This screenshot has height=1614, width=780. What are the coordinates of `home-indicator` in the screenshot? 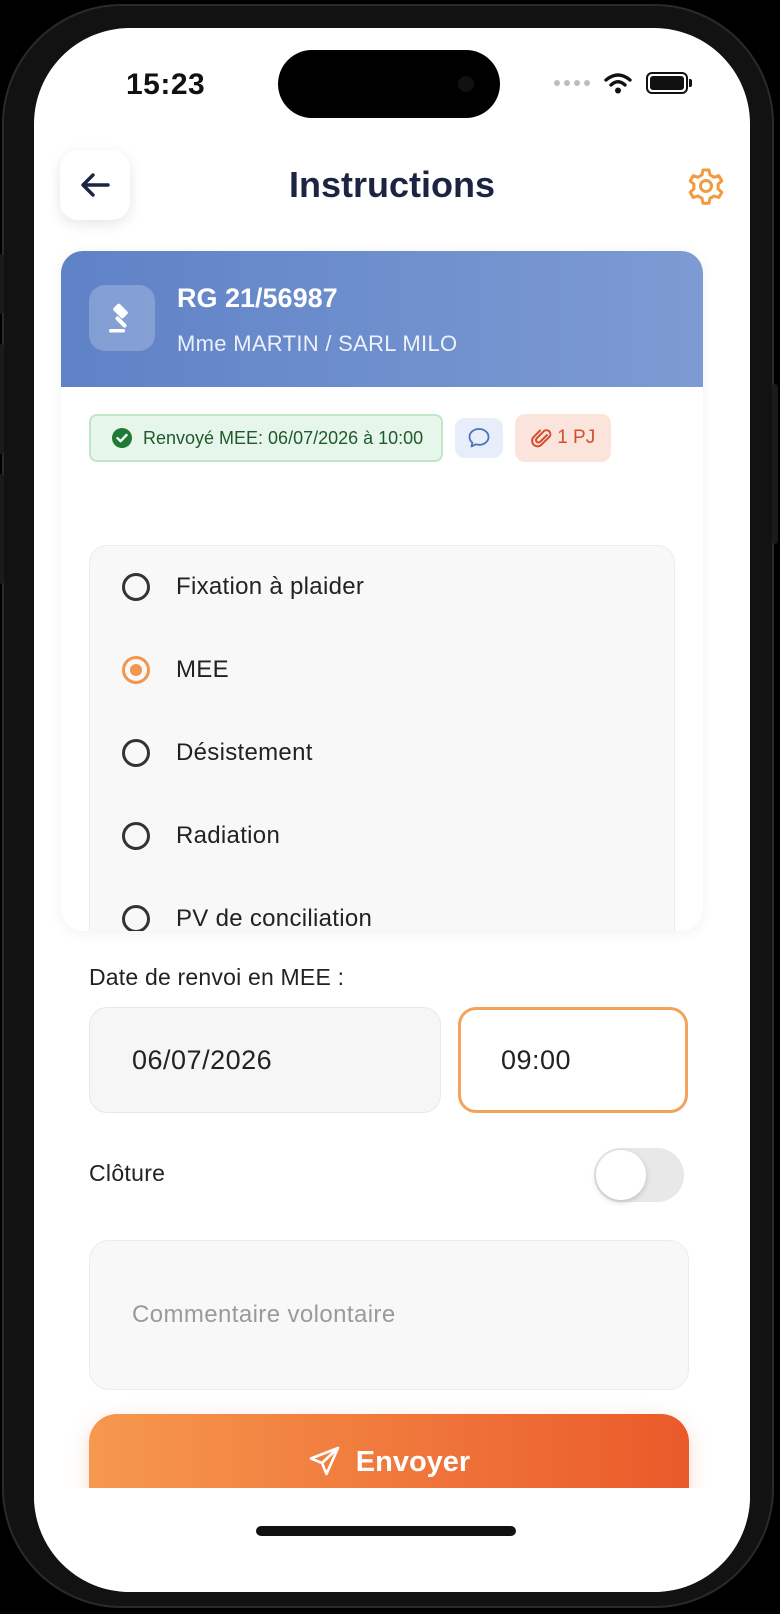 It's located at (386, 1531).